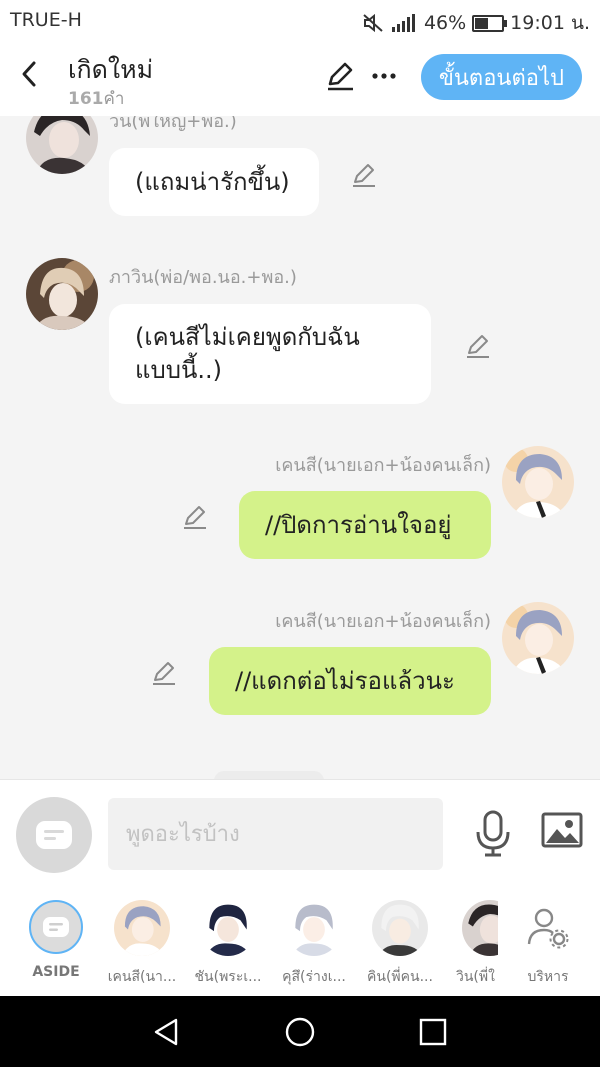  I want to click on image-upload-button, so click(563, 831).